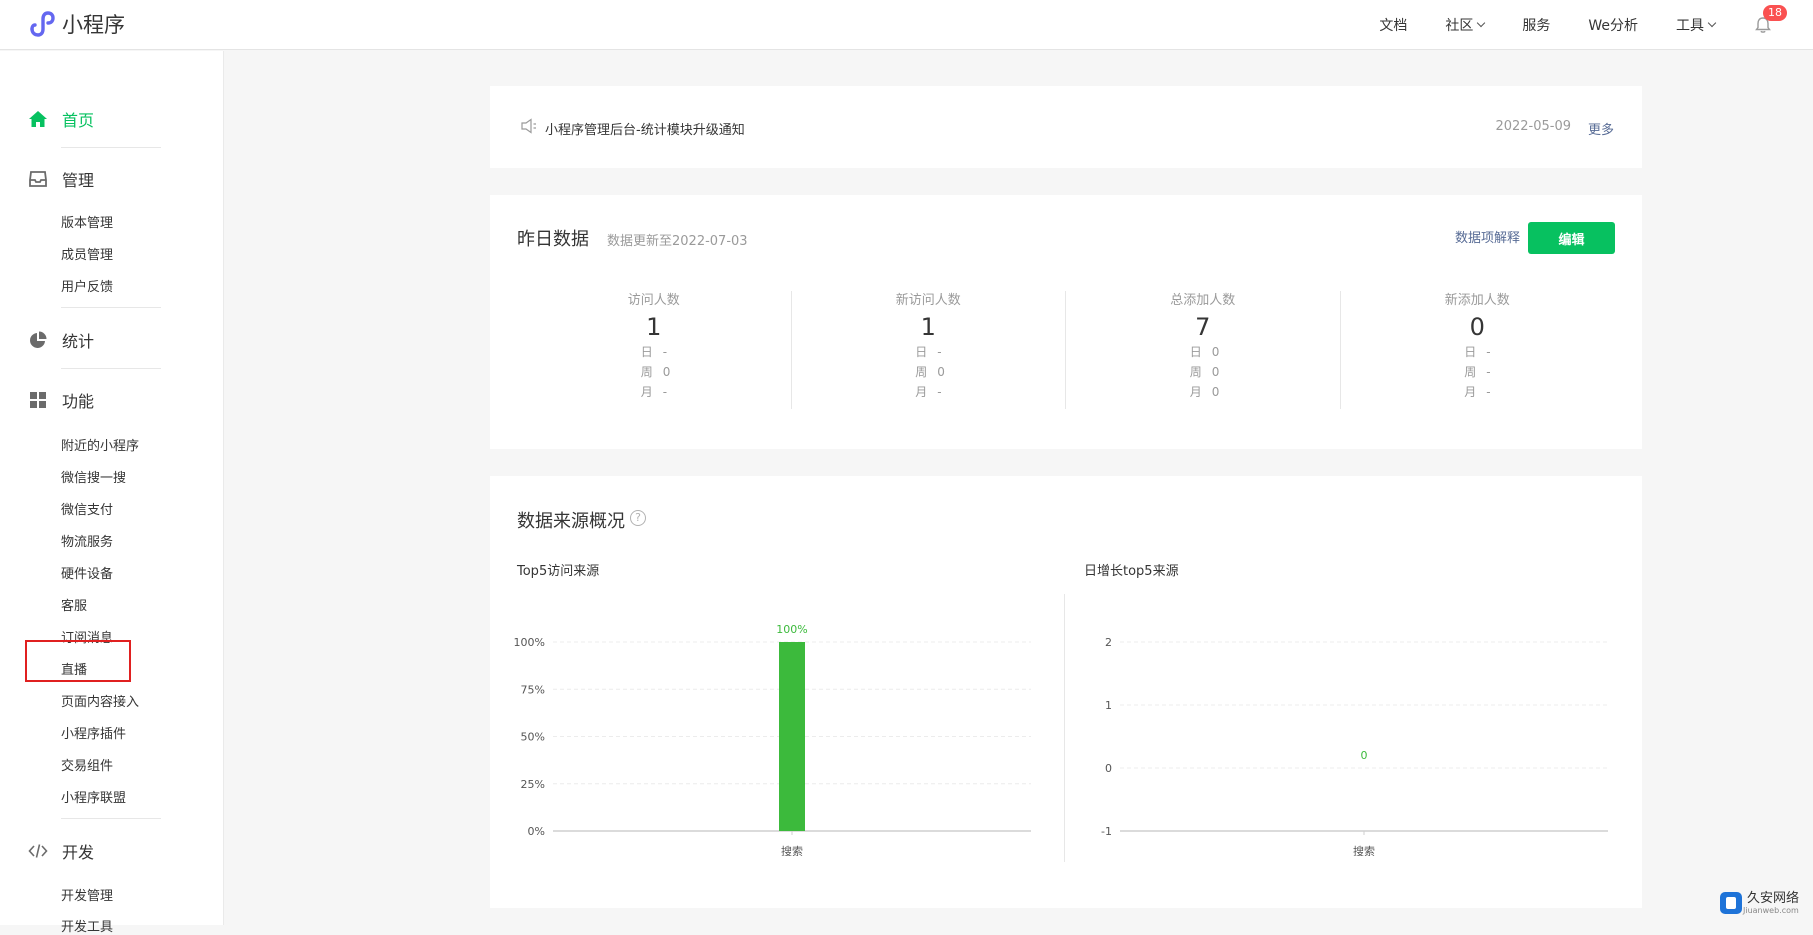  Describe the element at coordinates (1464, 25) in the screenshot. I see `nav-community: 社区` at that location.